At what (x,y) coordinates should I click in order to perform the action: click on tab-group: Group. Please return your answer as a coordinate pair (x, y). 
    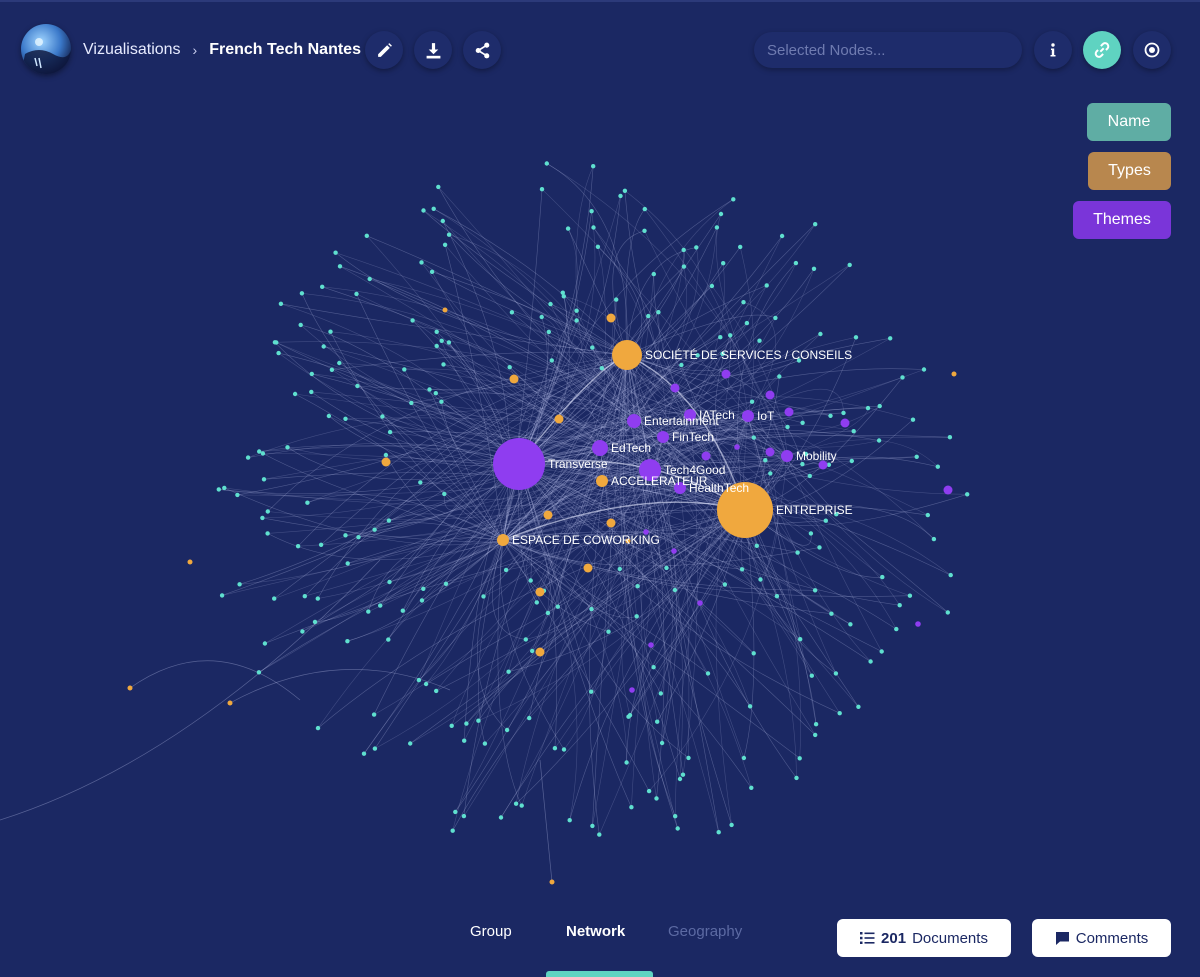
    Looking at the image, I should click on (491, 931).